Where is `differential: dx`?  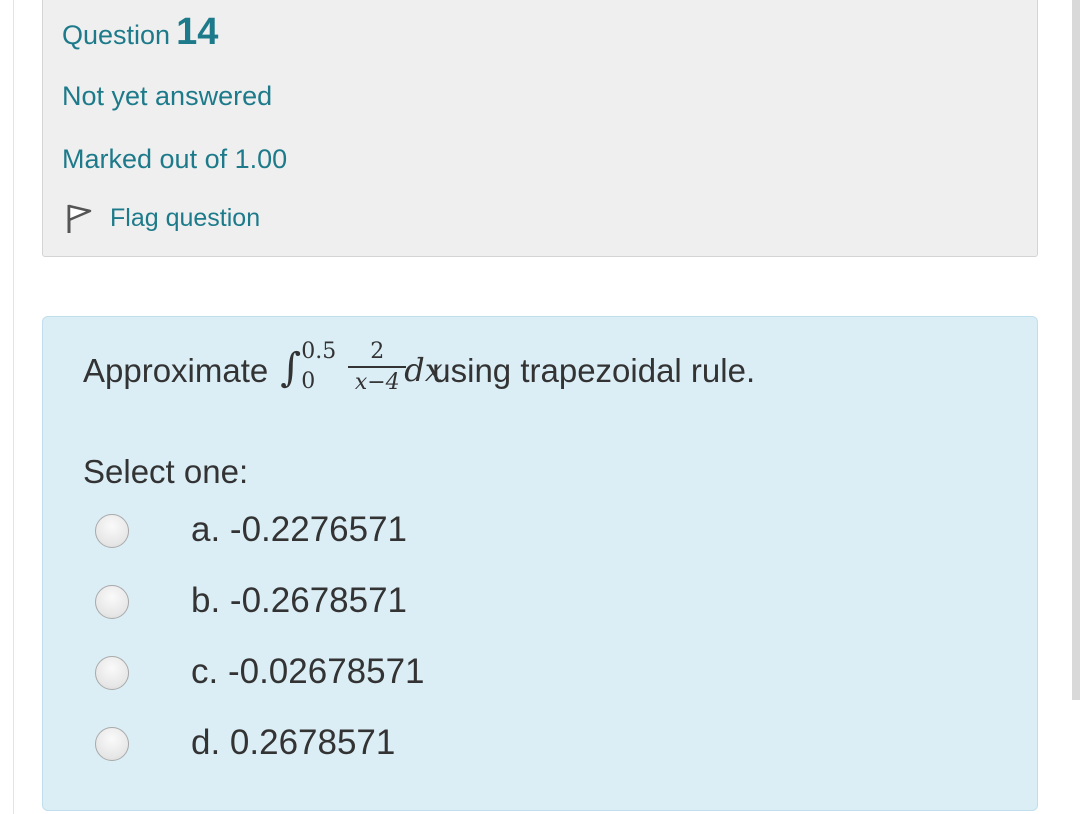 differential: dx is located at coordinates (423, 370).